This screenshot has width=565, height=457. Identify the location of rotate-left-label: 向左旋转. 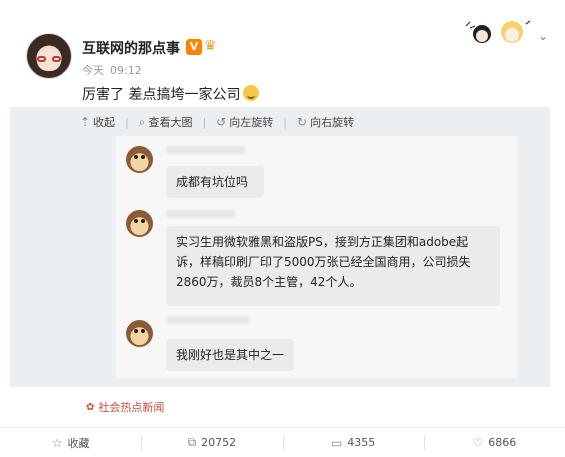
(251, 122).